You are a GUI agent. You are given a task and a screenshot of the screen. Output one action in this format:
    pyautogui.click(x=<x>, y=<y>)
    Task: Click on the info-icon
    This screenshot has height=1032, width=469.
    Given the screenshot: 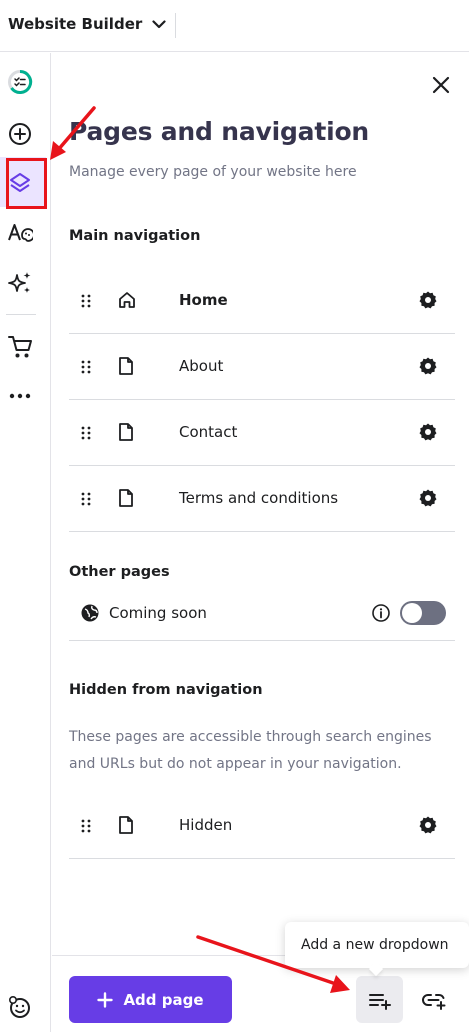 What is the action you would take?
    pyautogui.click(x=381, y=615)
    